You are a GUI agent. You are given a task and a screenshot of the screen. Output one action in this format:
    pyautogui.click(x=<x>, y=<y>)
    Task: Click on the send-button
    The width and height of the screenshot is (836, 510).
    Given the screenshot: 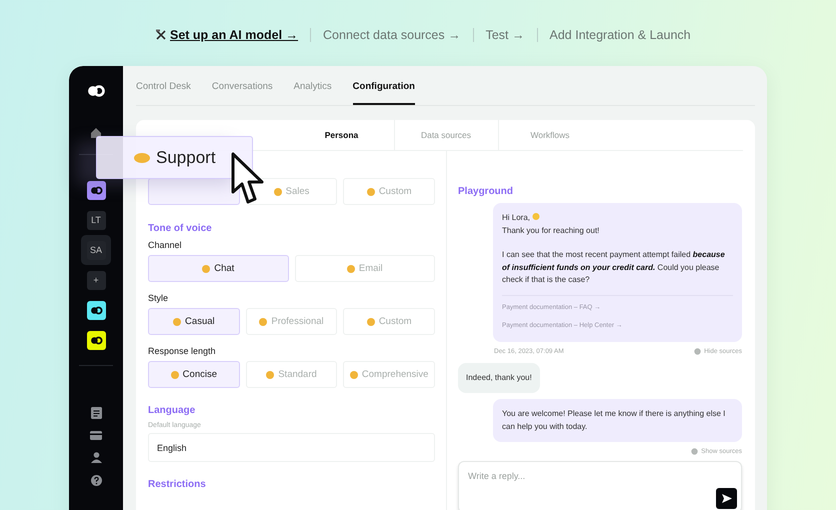 What is the action you would take?
    pyautogui.click(x=726, y=498)
    